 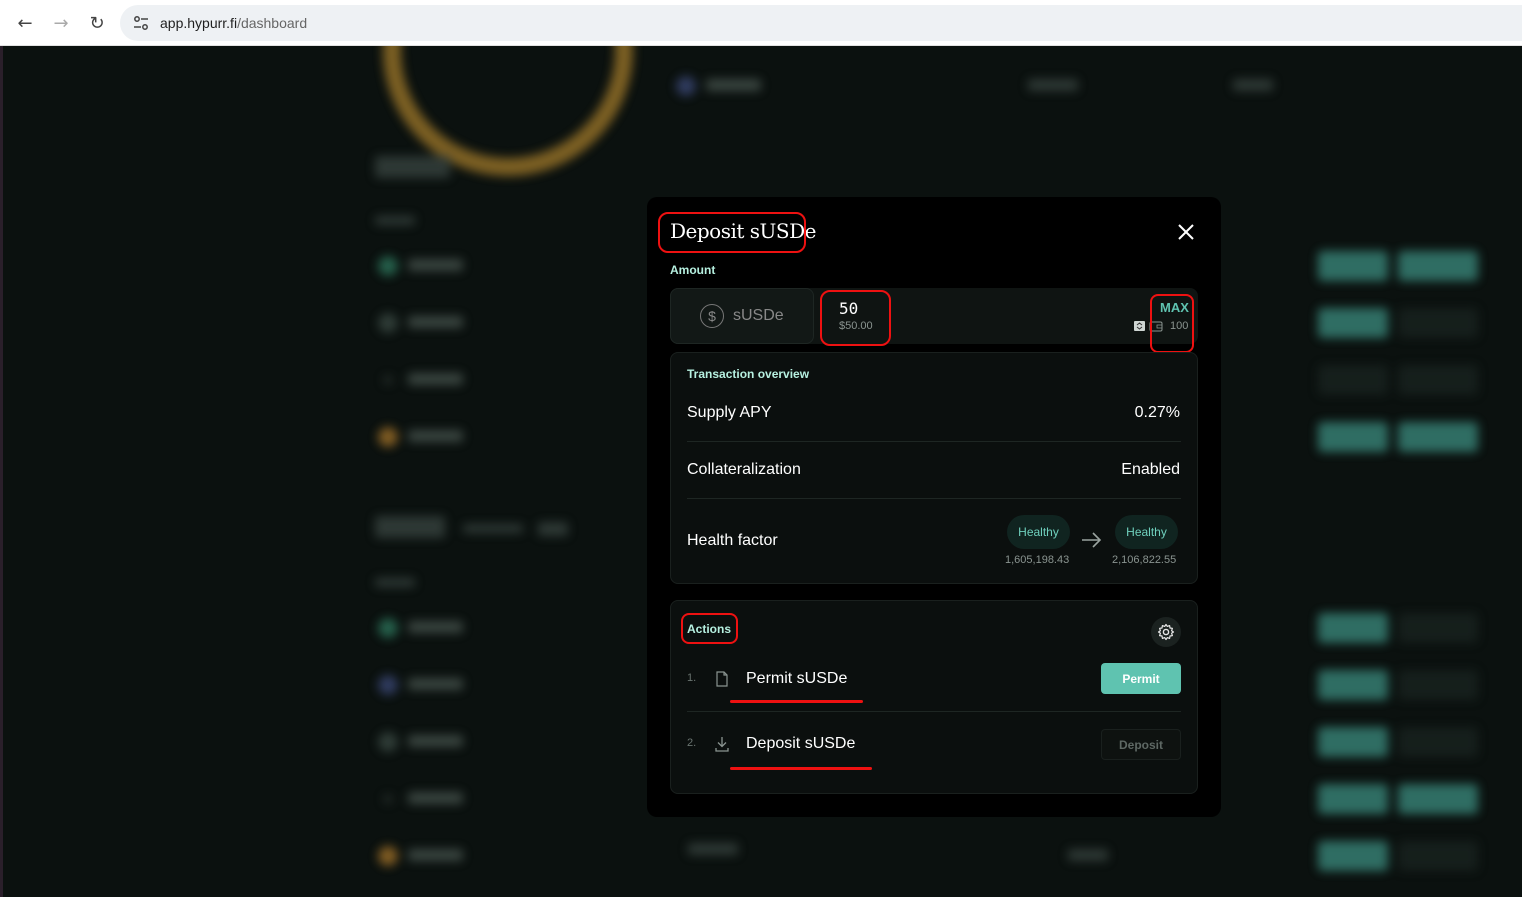 I want to click on step-label-permit: Permit sUSDe, so click(x=797, y=678).